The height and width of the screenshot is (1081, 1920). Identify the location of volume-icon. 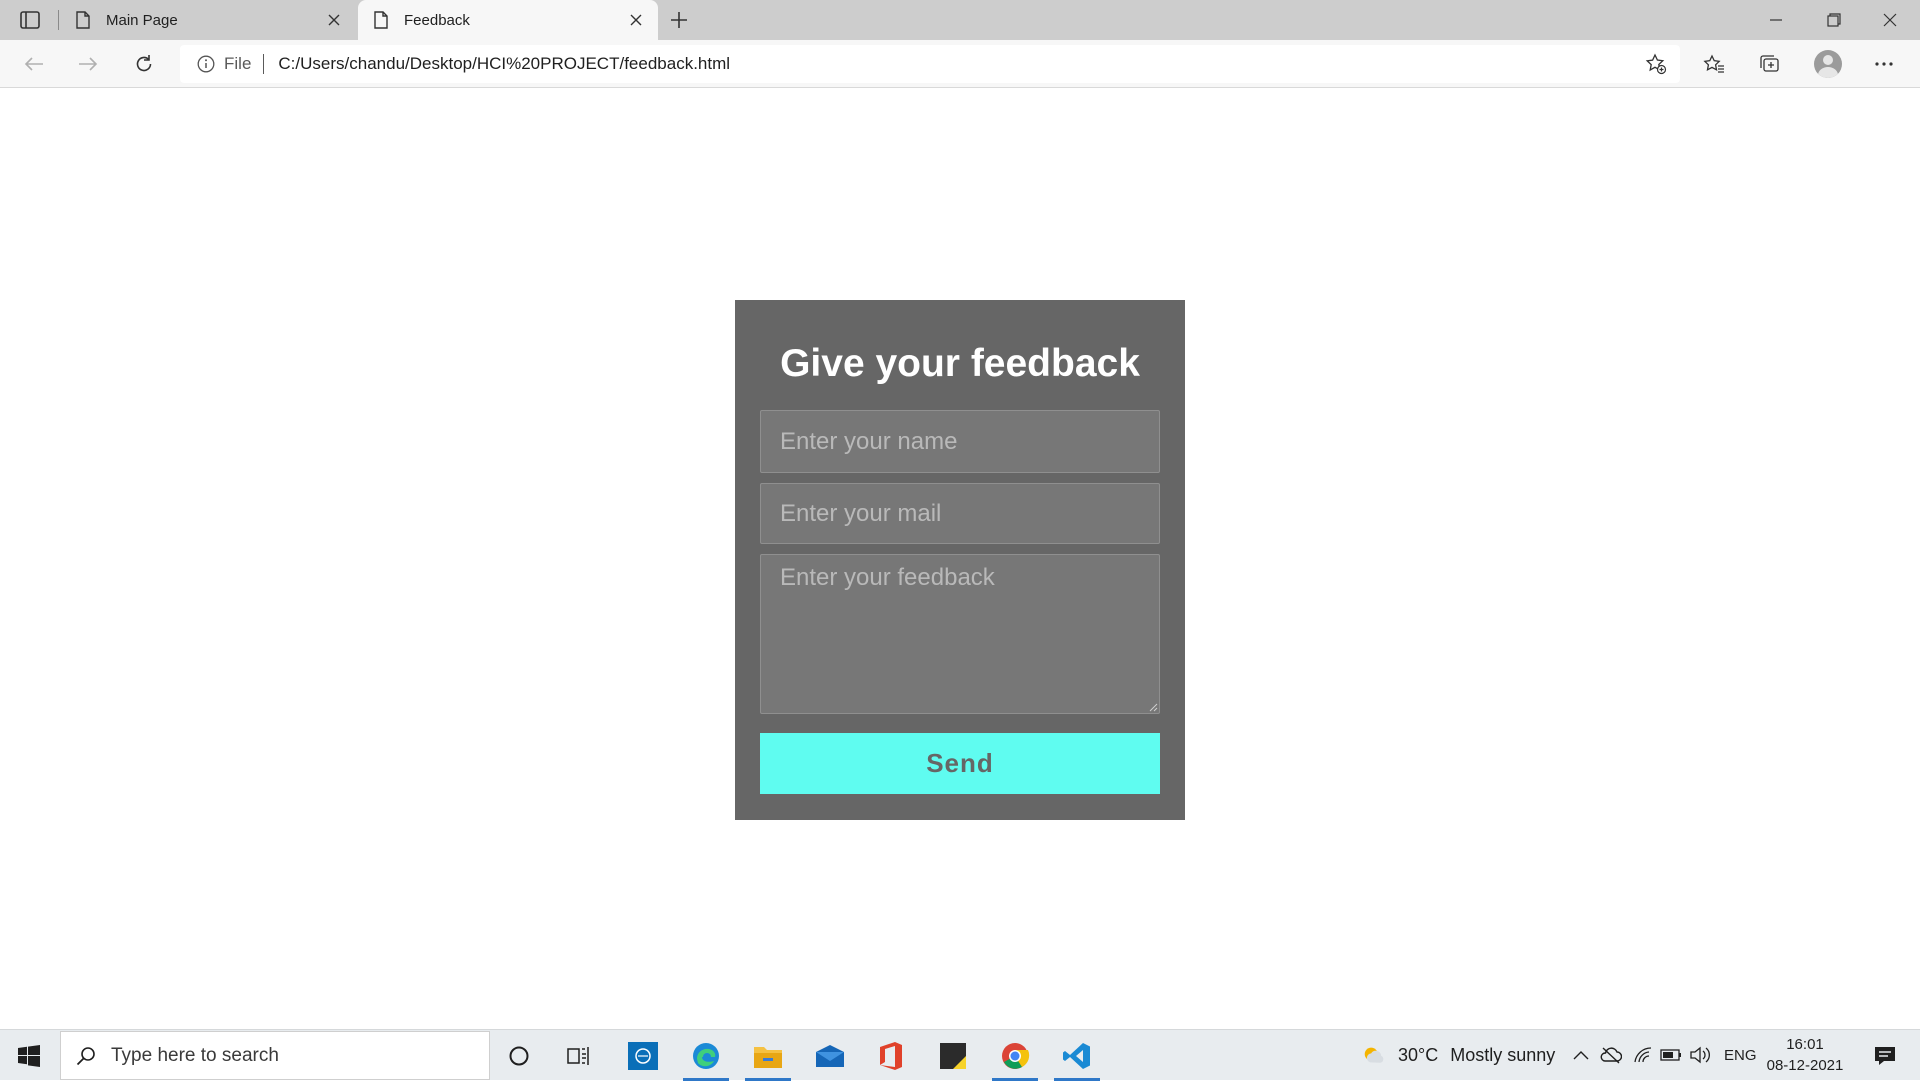
(1701, 1055).